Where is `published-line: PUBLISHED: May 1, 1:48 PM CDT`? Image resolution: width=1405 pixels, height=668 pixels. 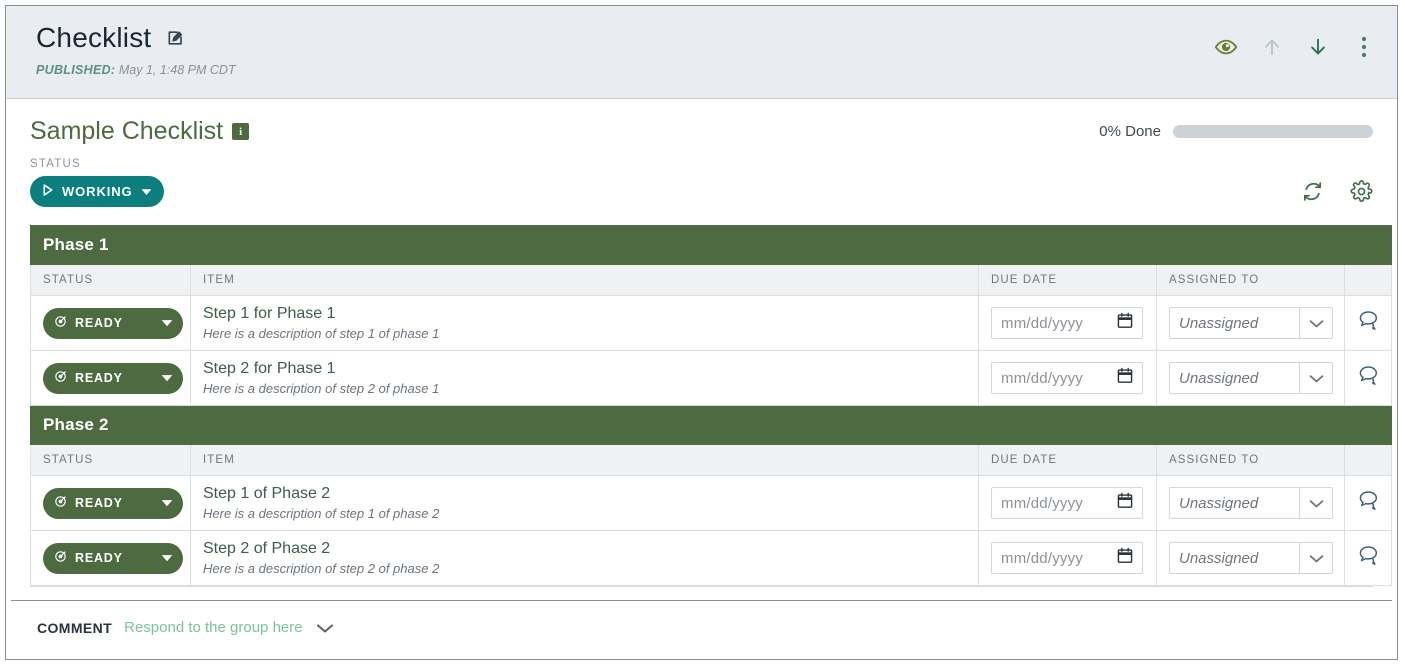 published-line: PUBLISHED: May 1, 1:48 PM CDT is located at coordinates (136, 70).